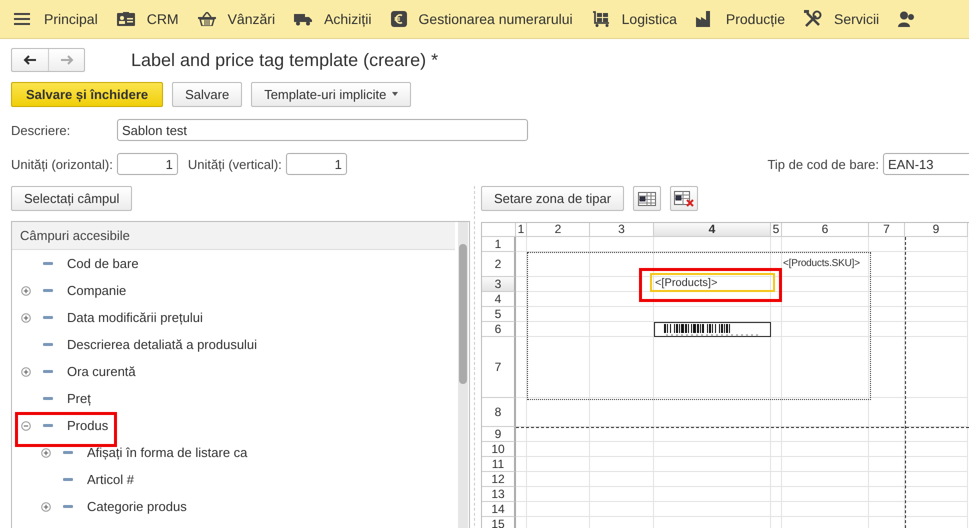  Describe the element at coordinates (750, 19) in the screenshot. I see `nav-item: Producție` at that location.